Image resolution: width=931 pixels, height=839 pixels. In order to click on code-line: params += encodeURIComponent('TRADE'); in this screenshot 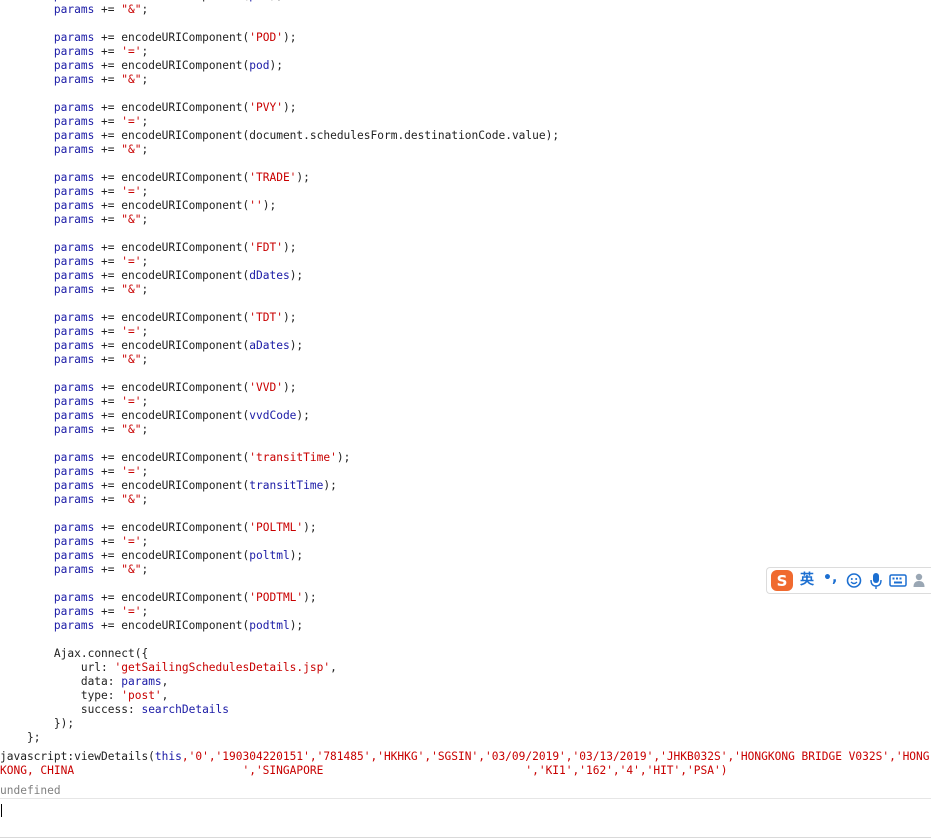, I will do `click(181, 177)`.